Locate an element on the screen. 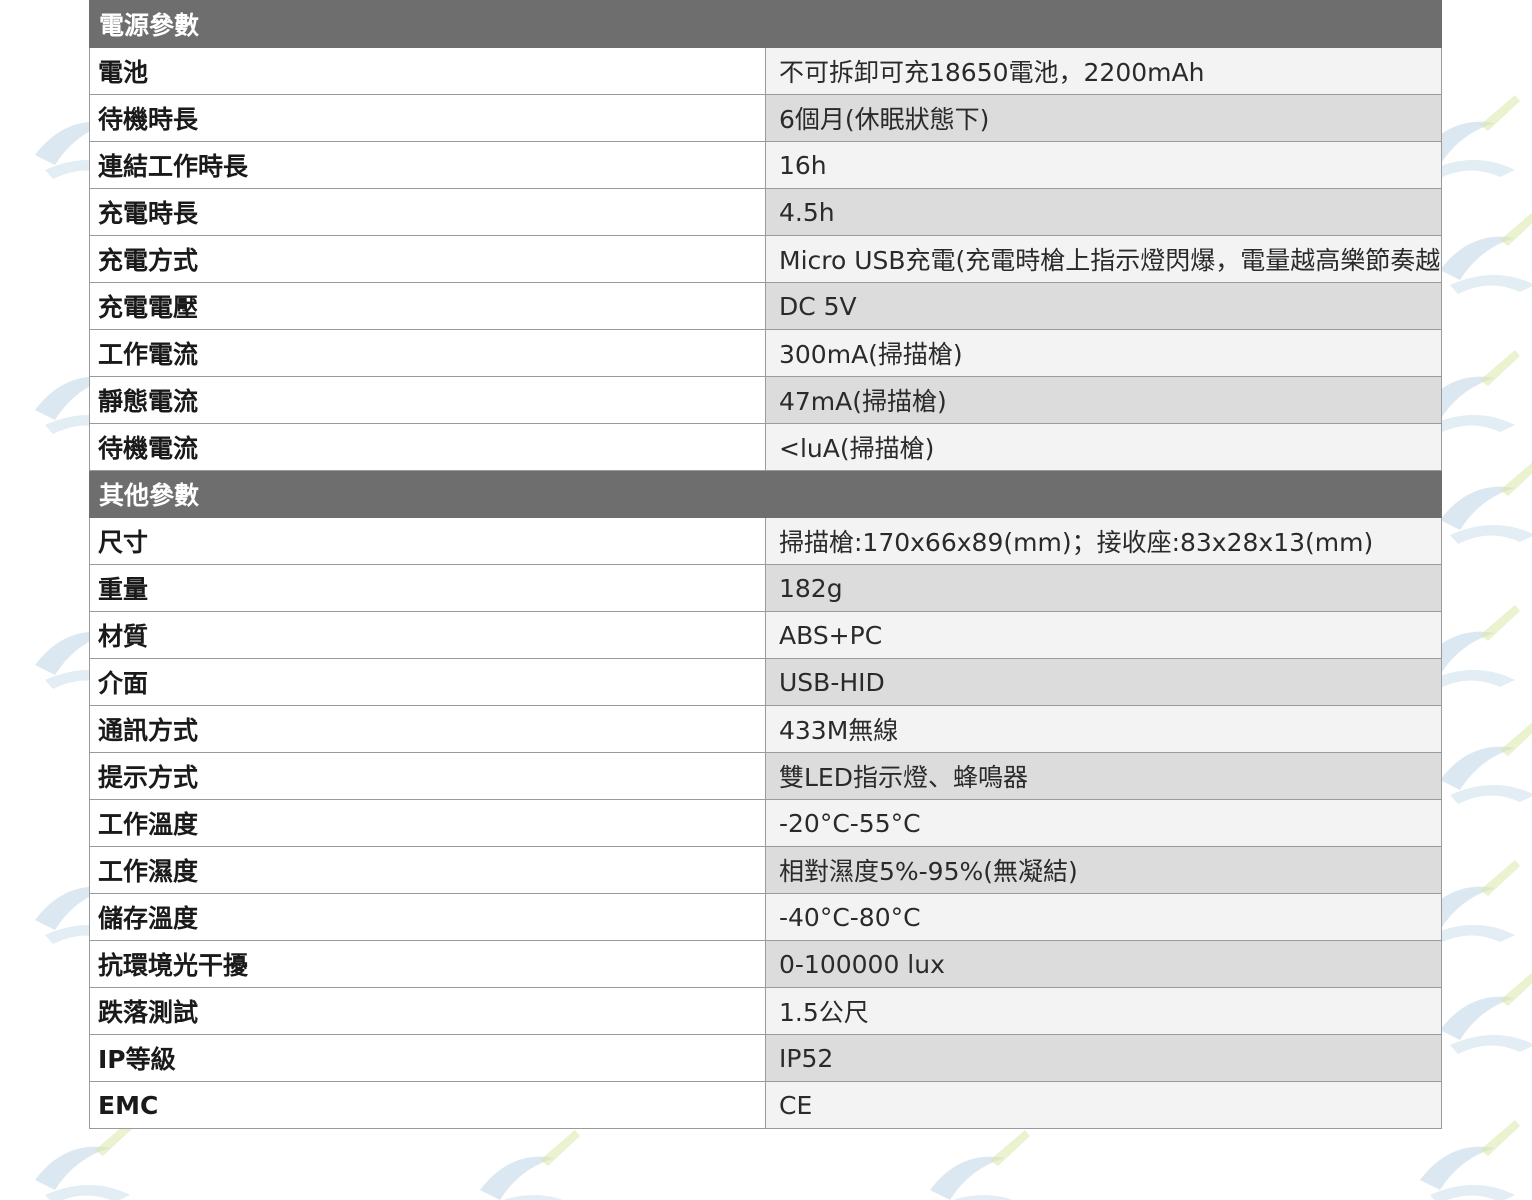  spec-label: 提示方式 is located at coordinates (427, 776).